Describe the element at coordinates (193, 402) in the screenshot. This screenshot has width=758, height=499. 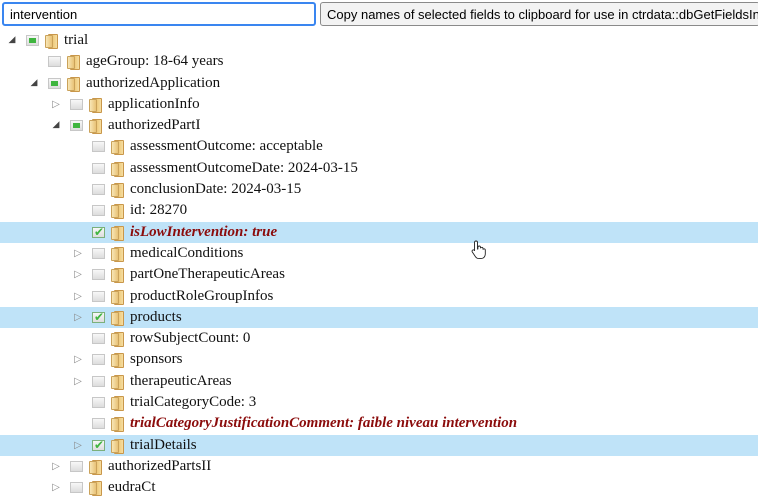
I see `tree-label: trialCategoryCode: 3` at that location.